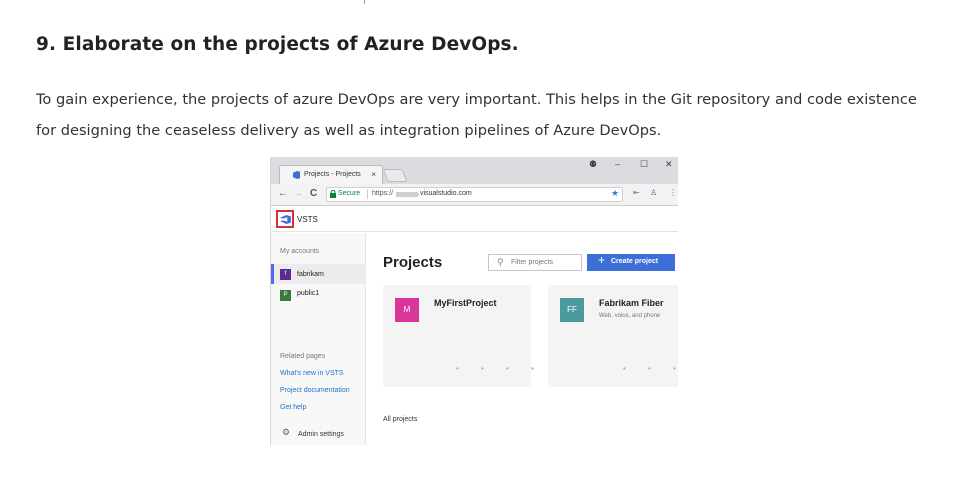  Describe the element at coordinates (395, 175) in the screenshot. I see `new-tab-button` at that location.